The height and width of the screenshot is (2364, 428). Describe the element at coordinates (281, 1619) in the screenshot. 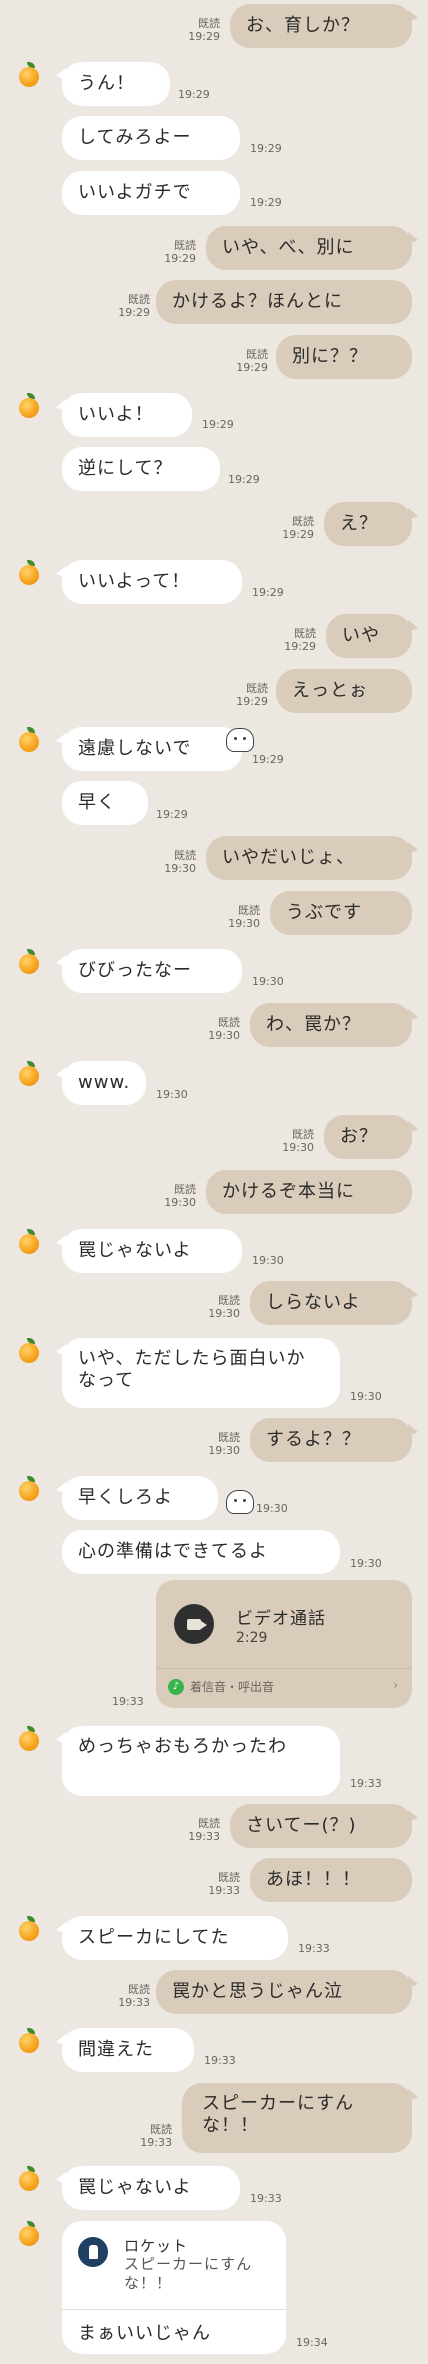

I see `call-title: ビデオ通話` at that location.